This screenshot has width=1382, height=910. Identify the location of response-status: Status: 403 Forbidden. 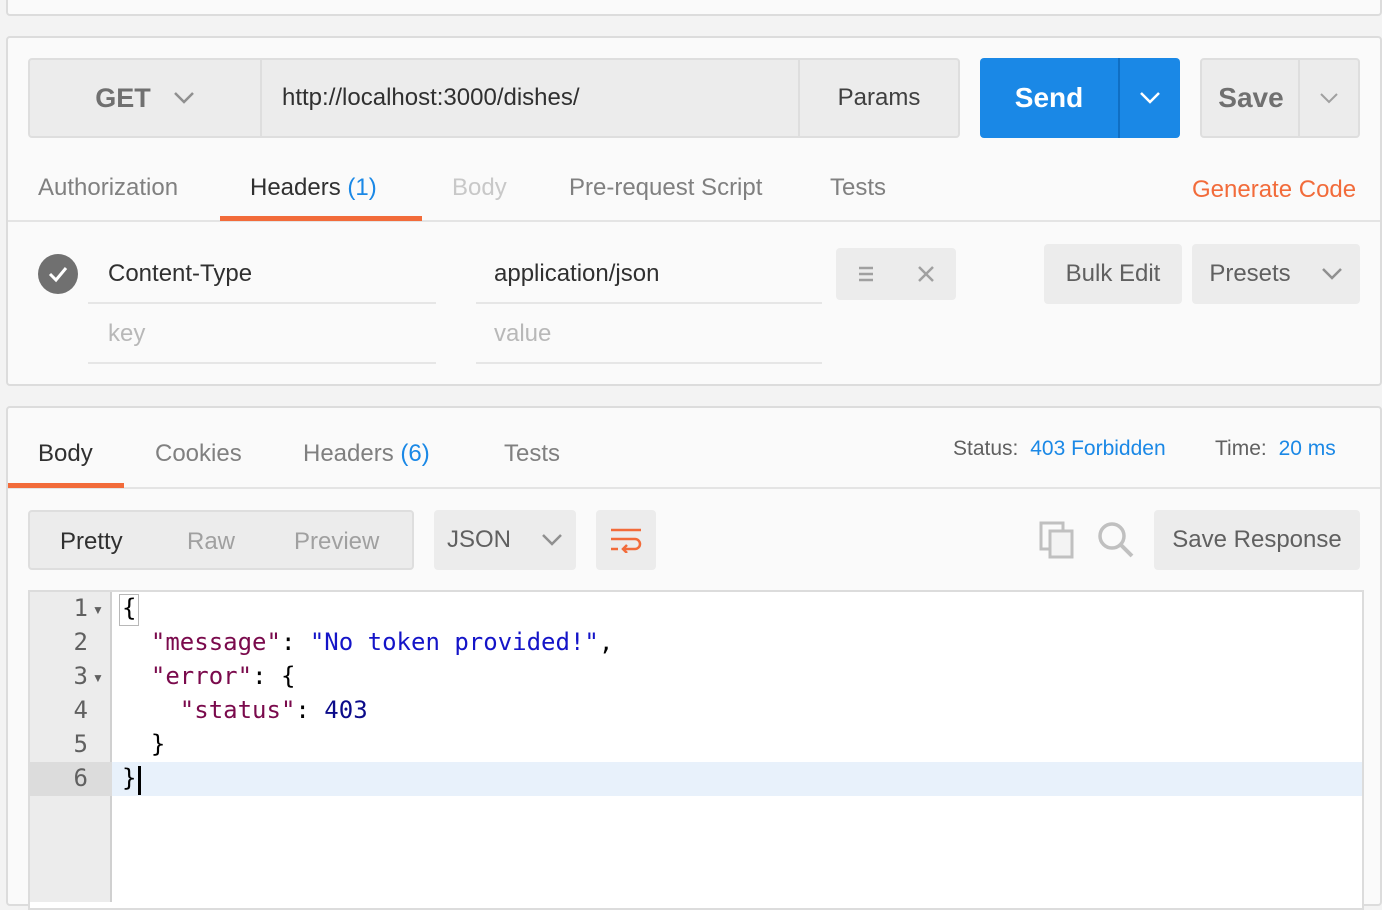
(1059, 449).